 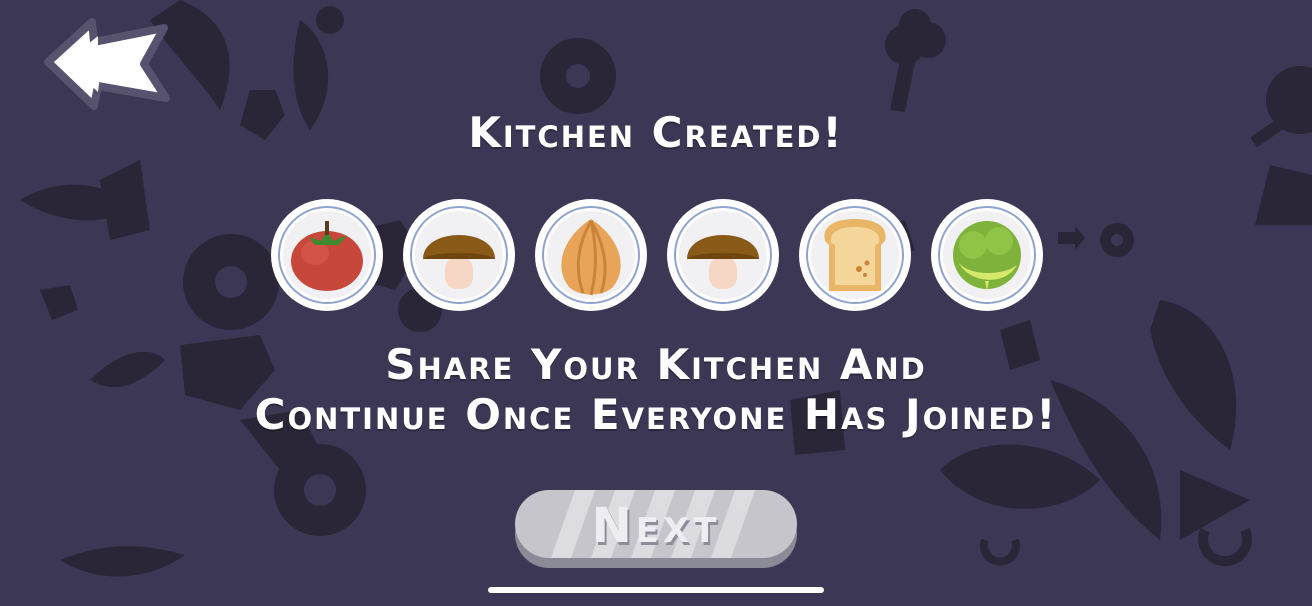 What do you see at coordinates (987, 255) in the screenshot?
I see `plate-lettuce` at bounding box center [987, 255].